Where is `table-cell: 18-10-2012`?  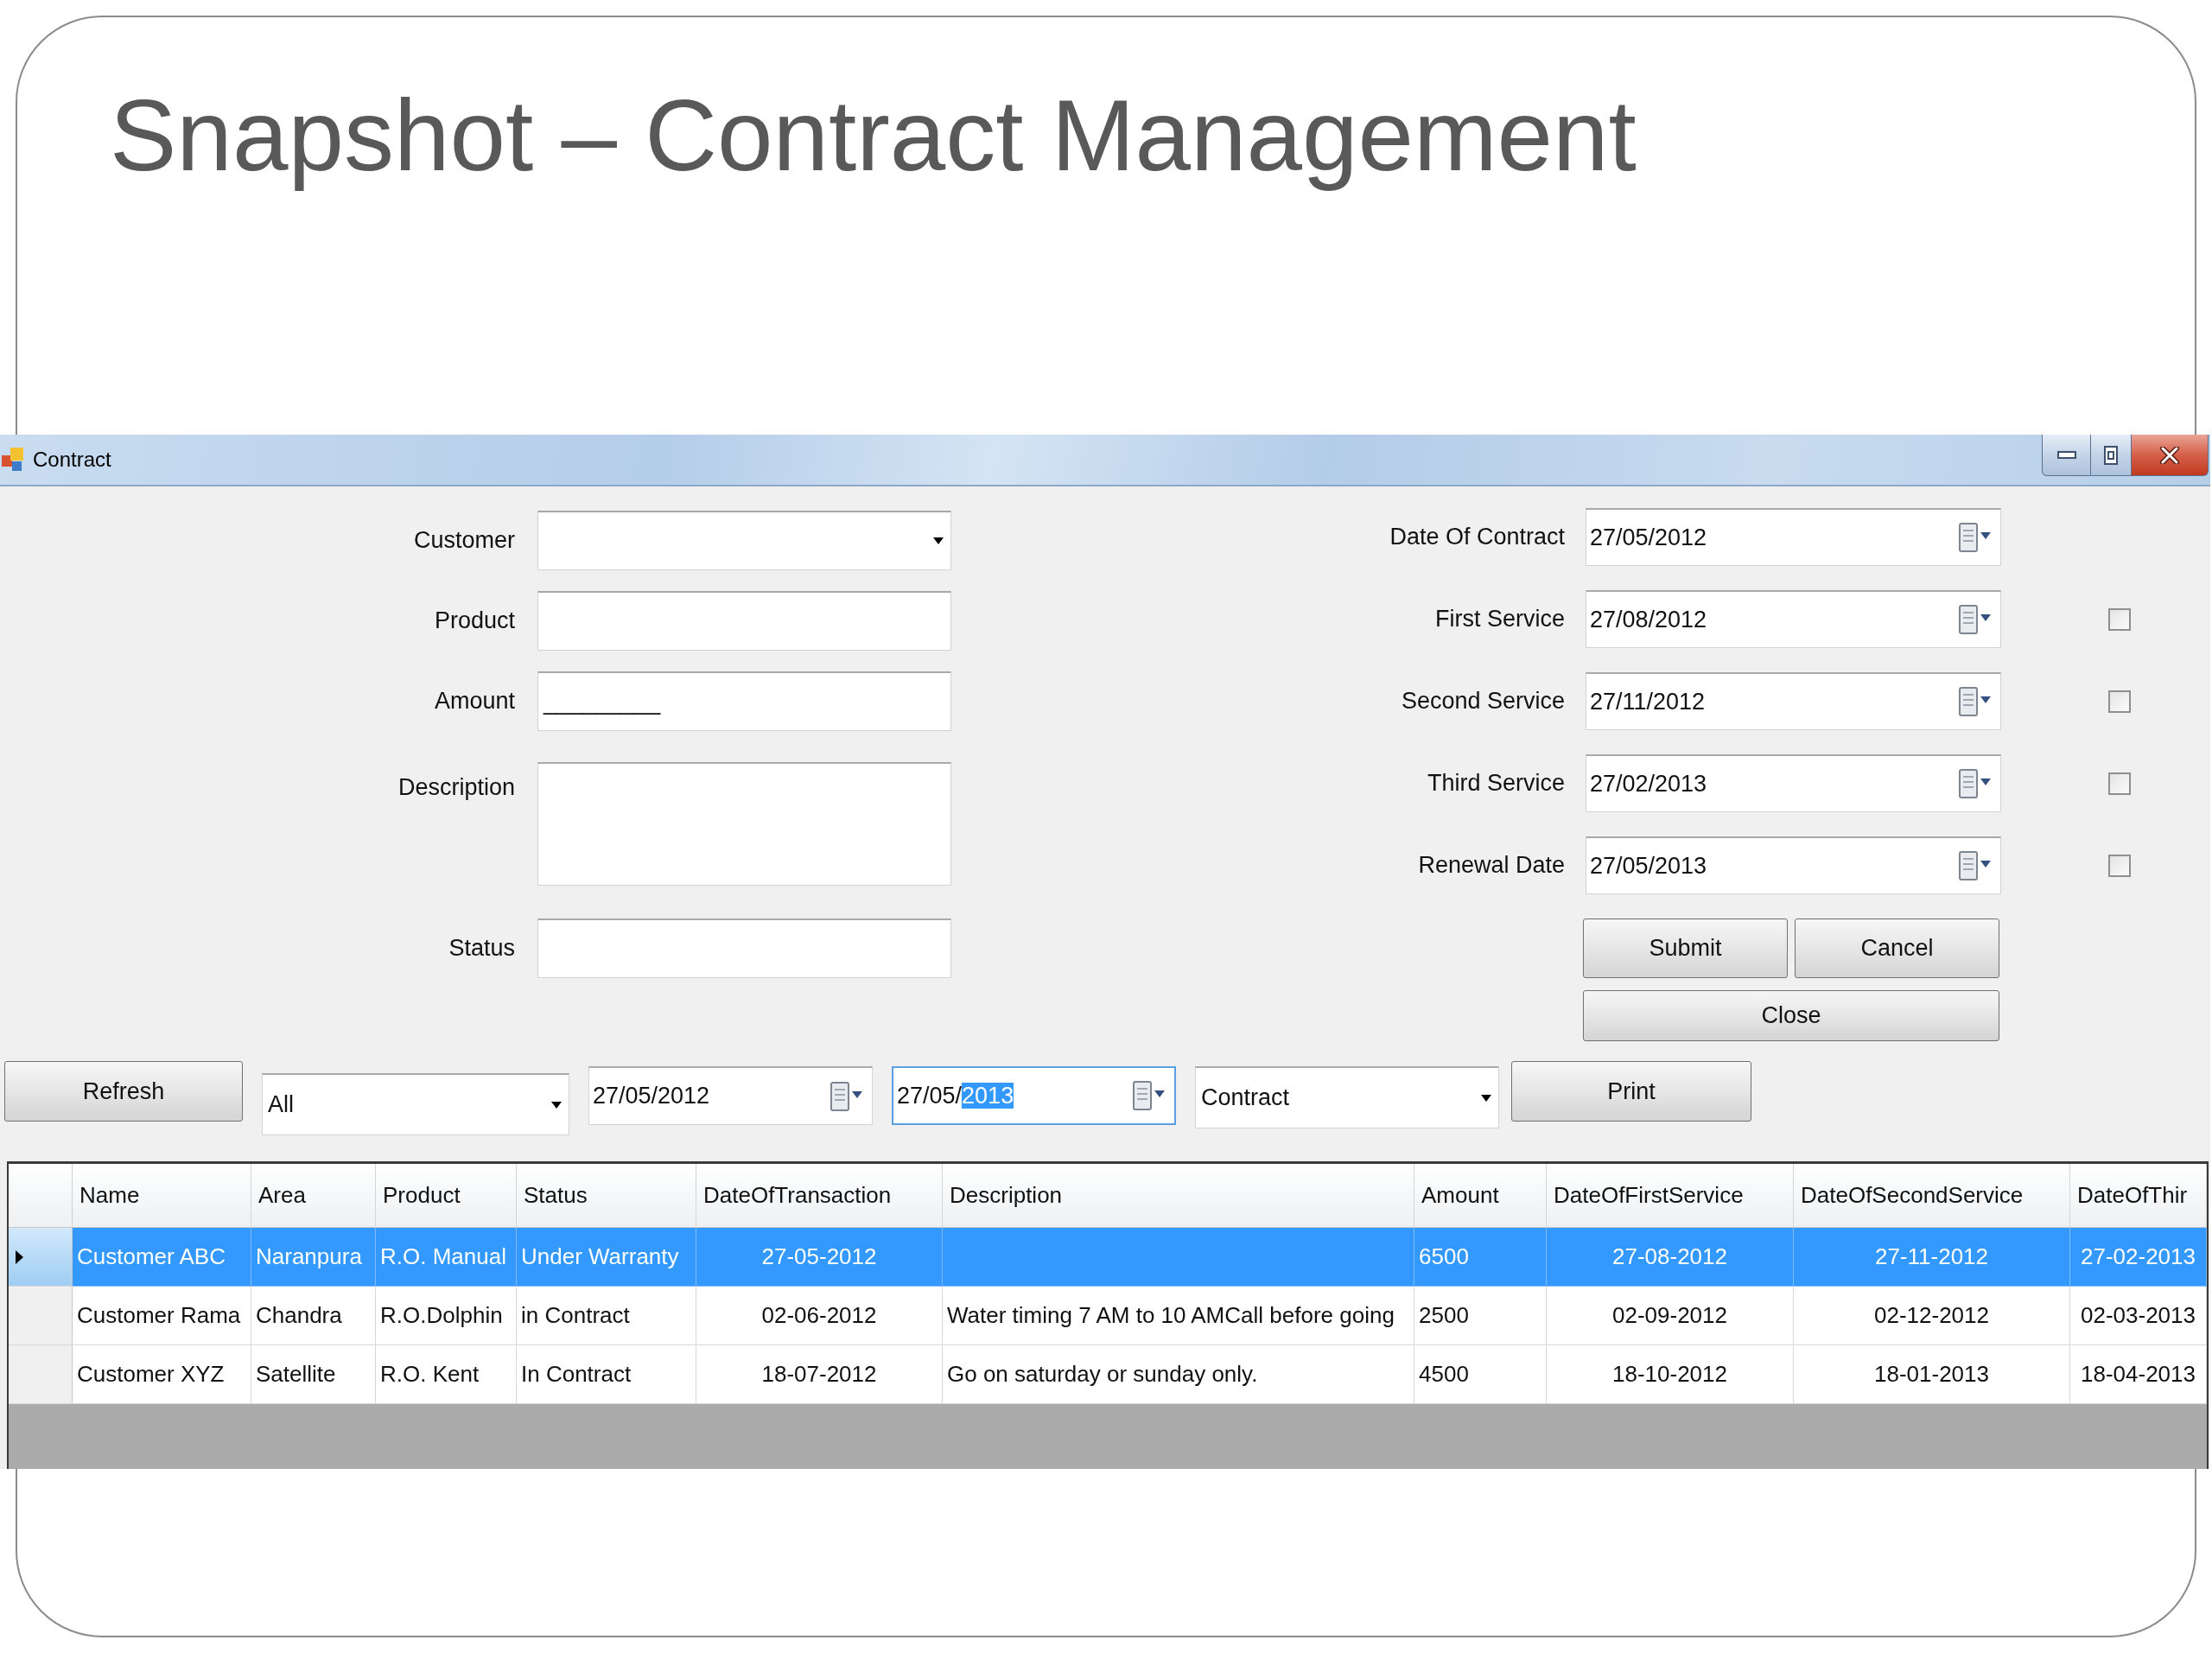
table-cell: 18-10-2012 is located at coordinates (1670, 1374).